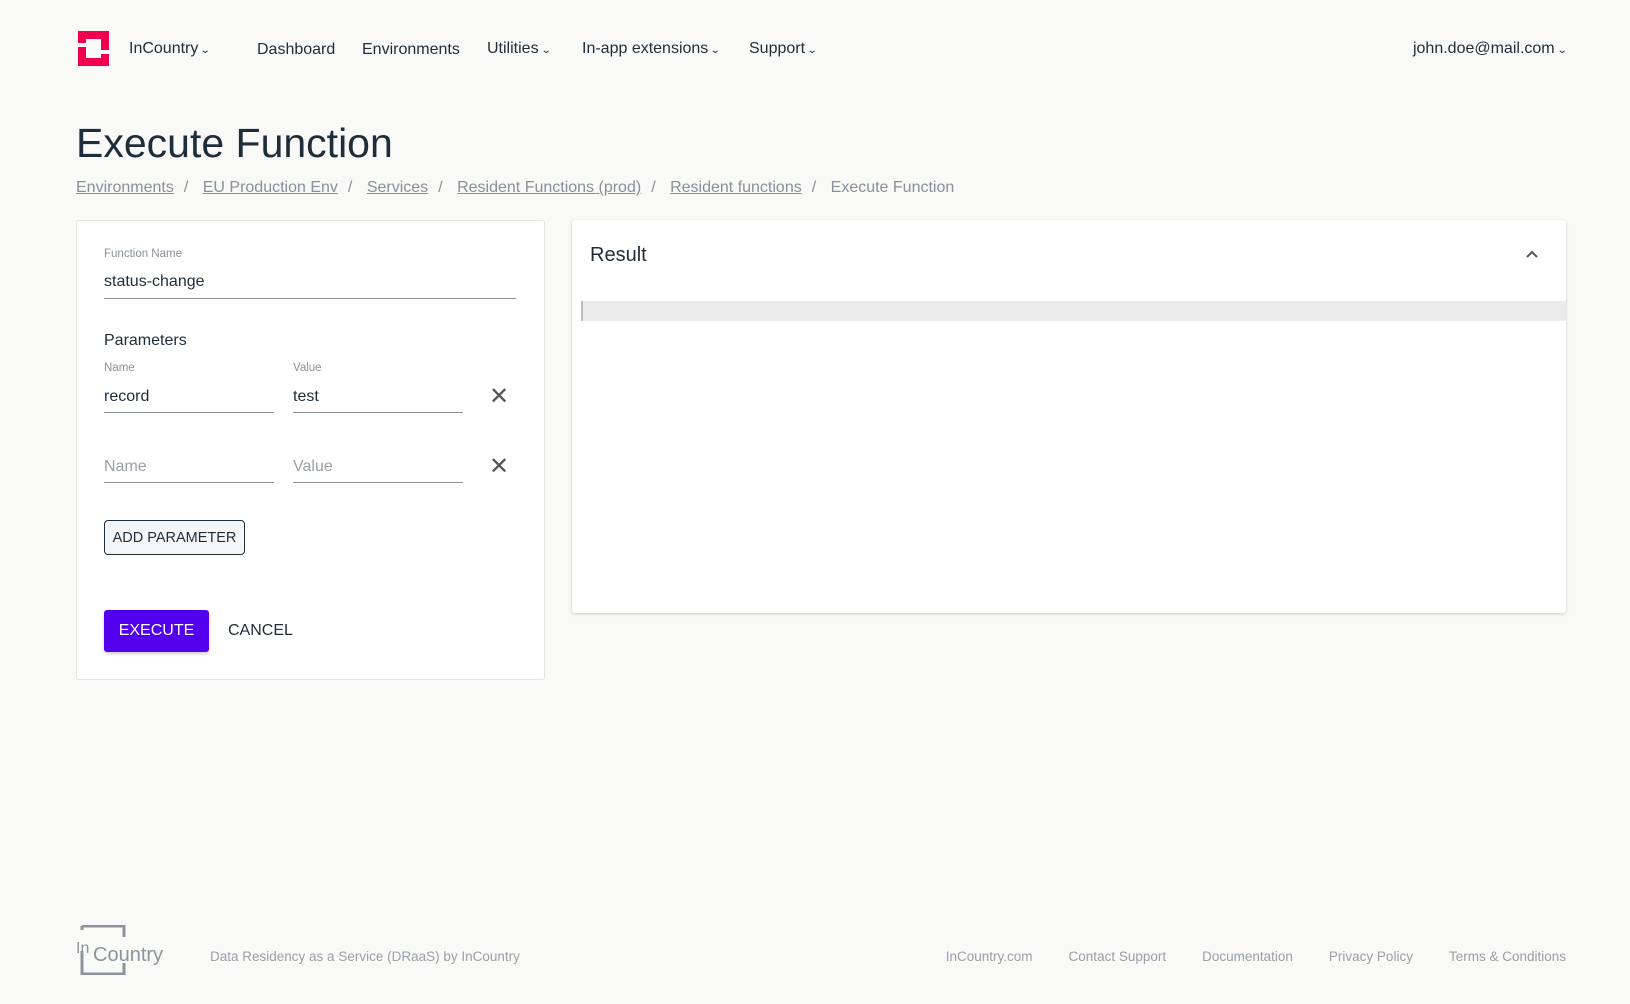  Describe the element at coordinates (645, 48) in the screenshot. I see `nav-label: In-app extensions` at that location.